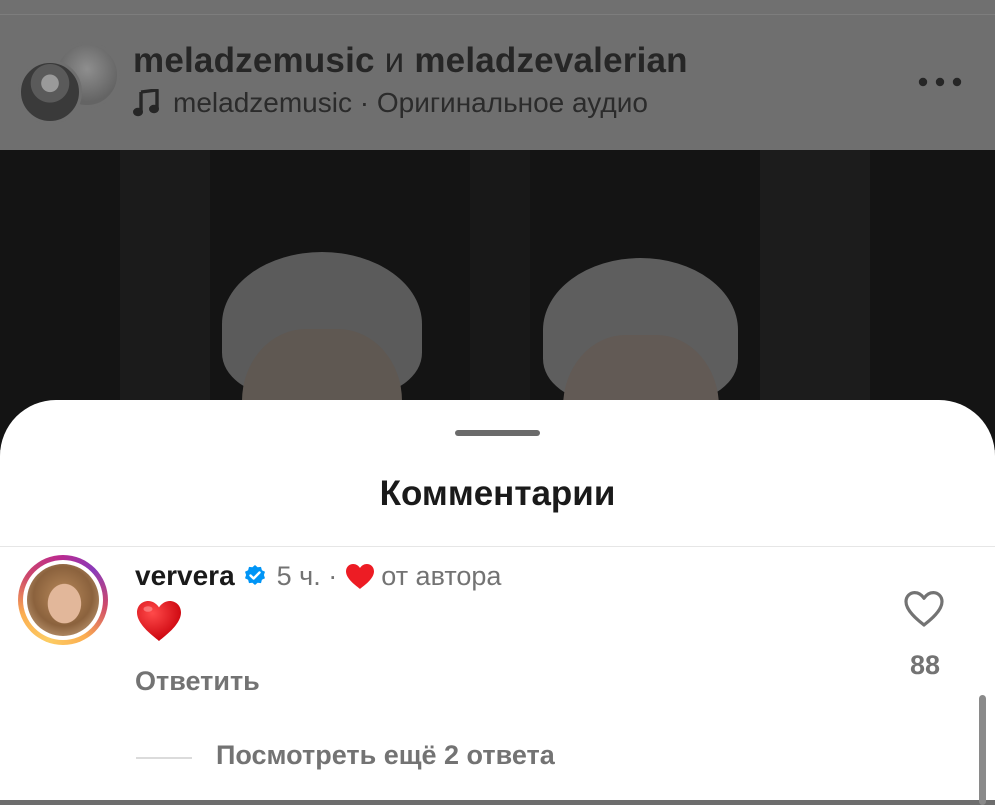  Describe the element at coordinates (262, 102) in the screenshot. I see `audio-owner: meladzemusic` at that location.